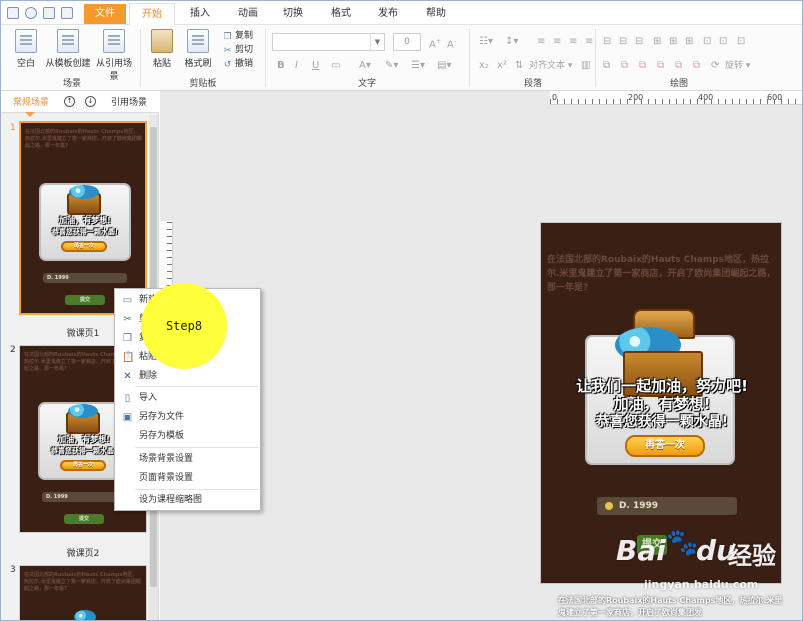 The image size is (803, 621). What do you see at coordinates (13, 570) in the screenshot?
I see `slide-number: 3` at bounding box center [13, 570].